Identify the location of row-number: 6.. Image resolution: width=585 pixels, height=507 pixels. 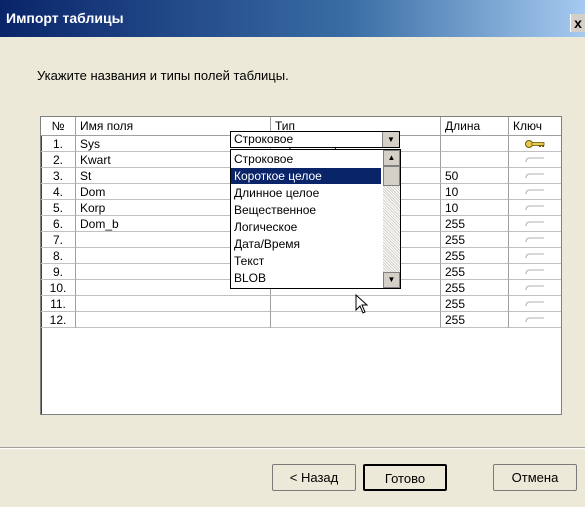
(58, 224).